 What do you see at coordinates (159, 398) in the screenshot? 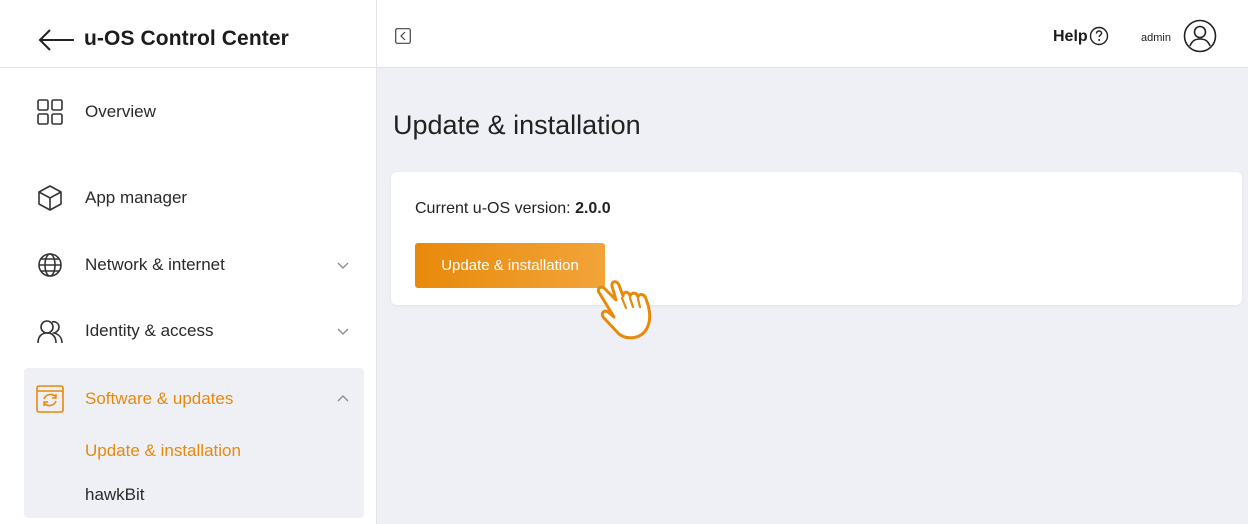
I see `sidebar-item-label: Software & updates` at bounding box center [159, 398].